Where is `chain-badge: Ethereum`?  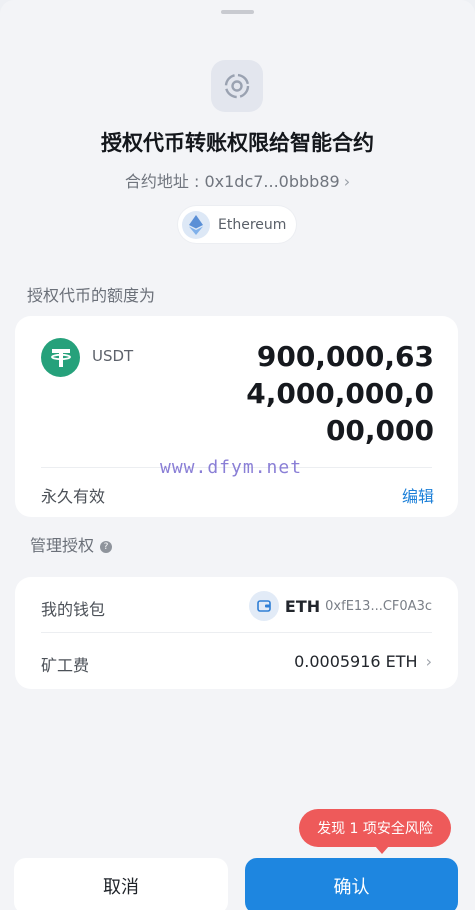
chain-badge: Ethereum is located at coordinates (237, 224).